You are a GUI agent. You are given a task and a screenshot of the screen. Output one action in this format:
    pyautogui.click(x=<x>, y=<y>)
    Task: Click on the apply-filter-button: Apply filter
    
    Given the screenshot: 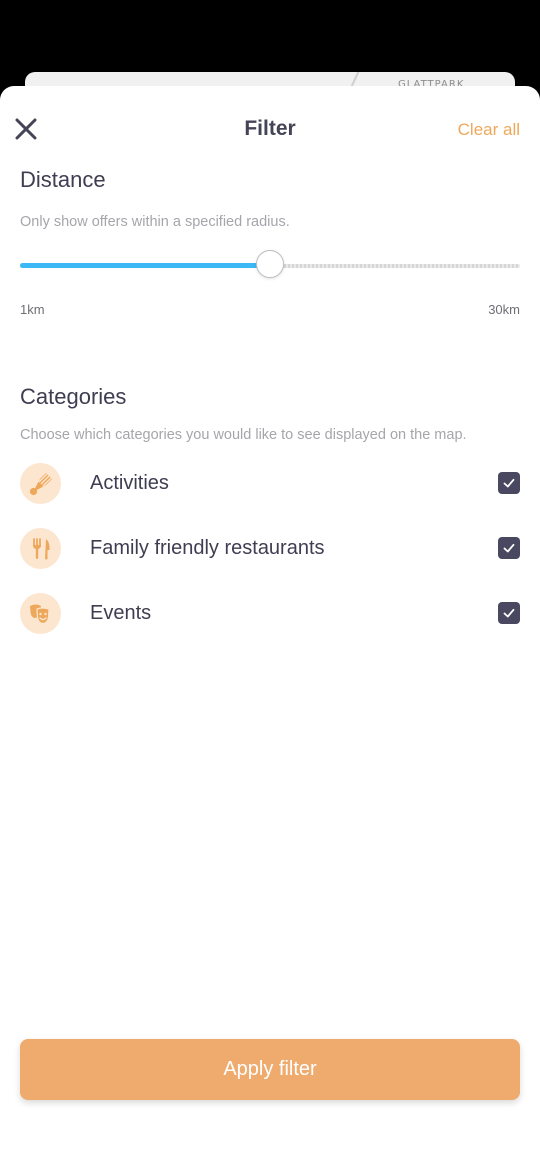 What is the action you would take?
    pyautogui.click(x=270, y=1069)
    